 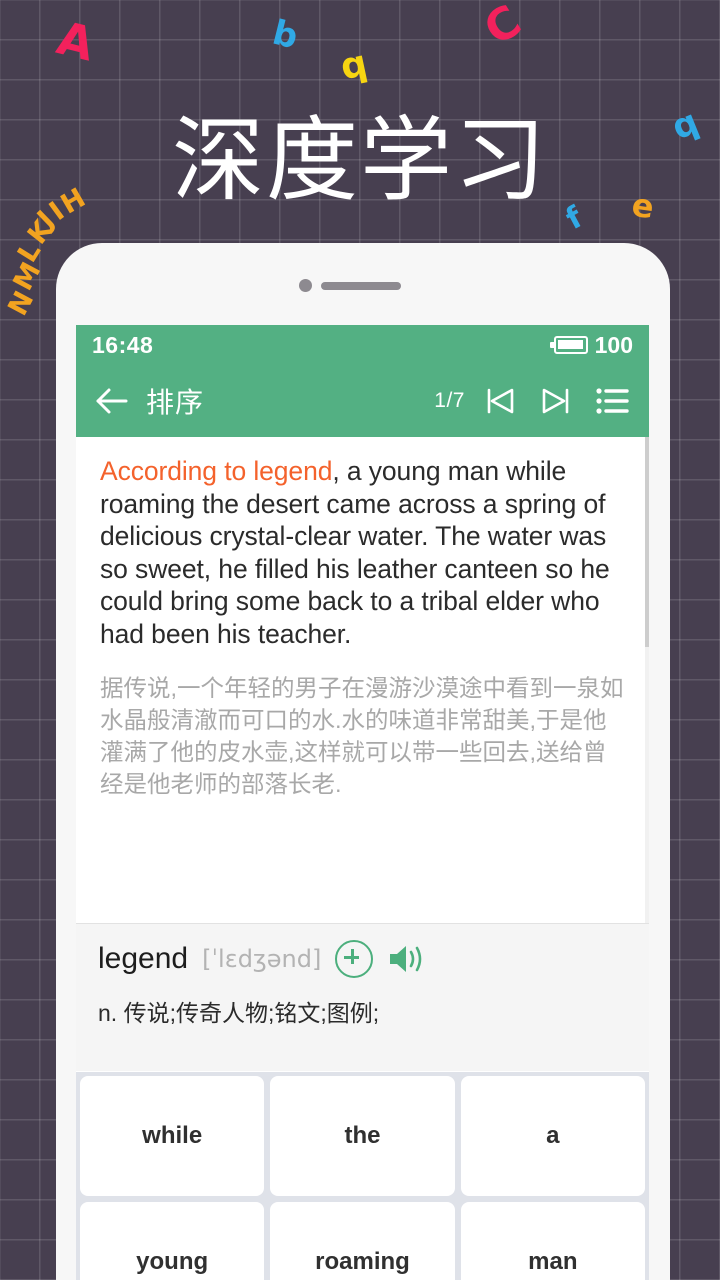 I want to click on previous-sentence-button, so click(x=500, y=401).